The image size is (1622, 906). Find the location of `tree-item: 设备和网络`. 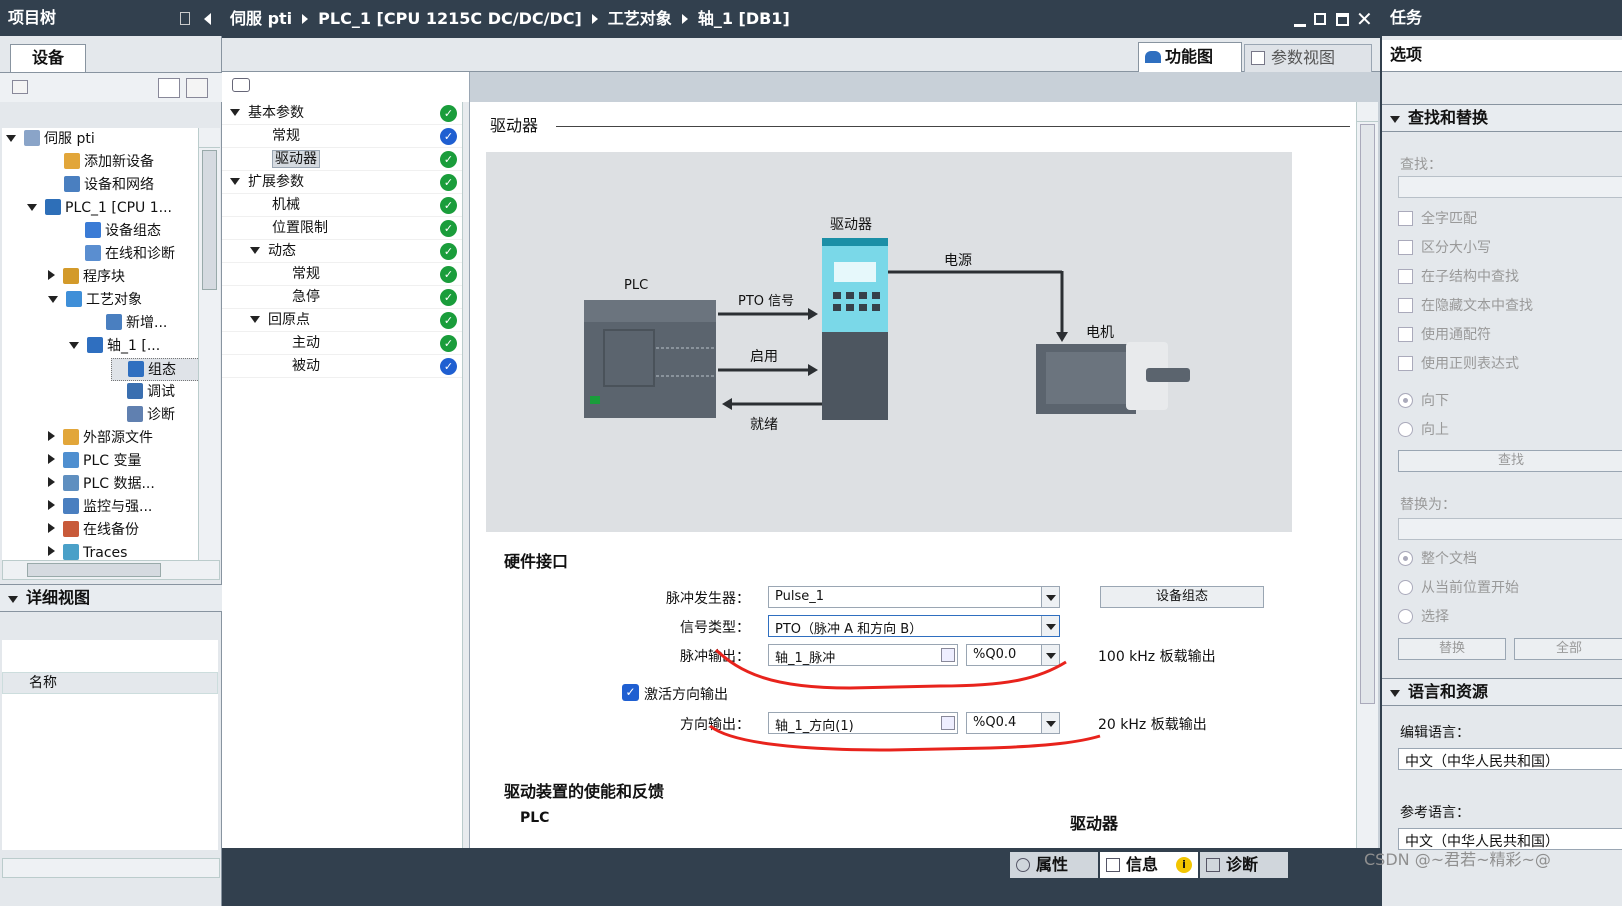

tree-item: 设备和网络 is located at coordinates (101, 185).